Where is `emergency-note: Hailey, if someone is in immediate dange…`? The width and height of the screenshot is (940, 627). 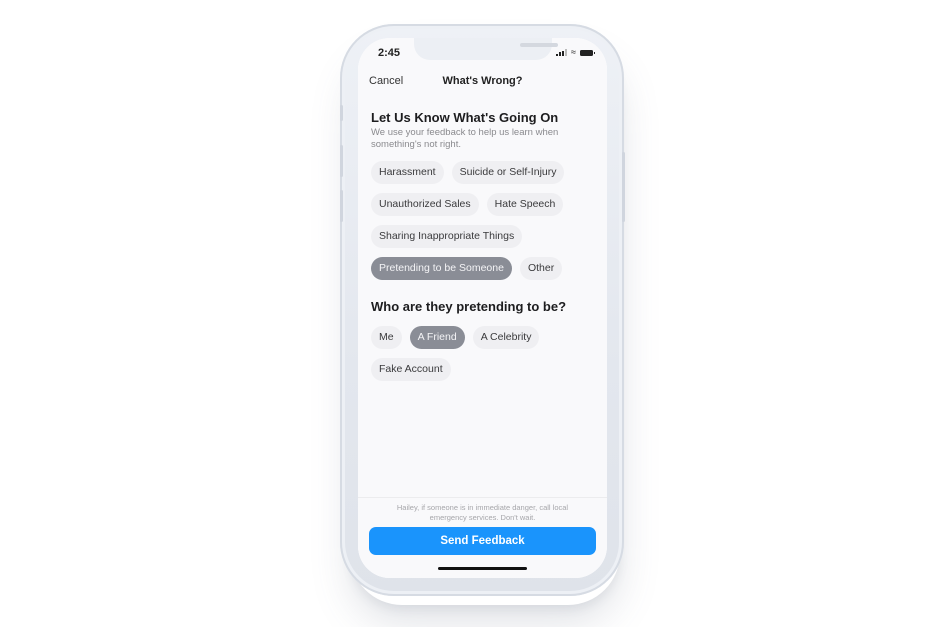 emergency-note: Hailey, if someone is in immediate dange… is located at coordinates (482, 512).